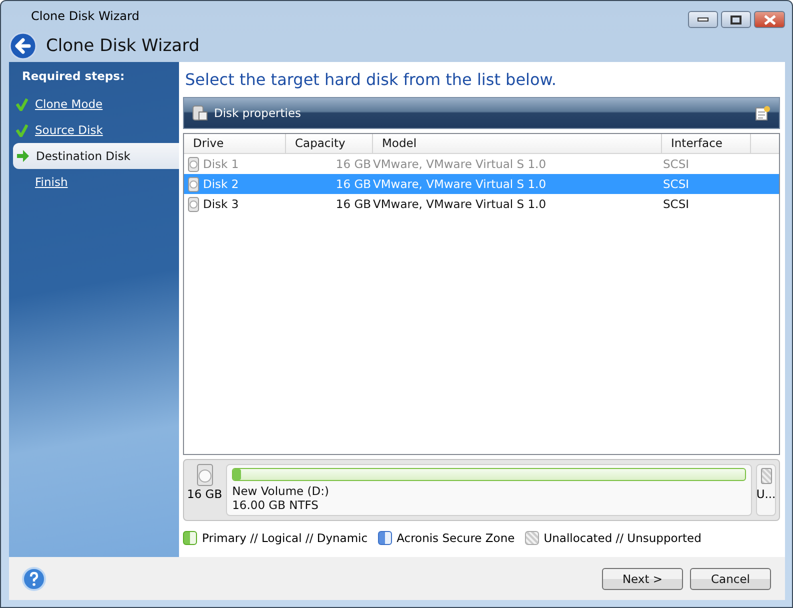 The height and width of the screenshot is (608, 793). I want to click on window-title: Clone Disk Wizard, so click(85, 16).